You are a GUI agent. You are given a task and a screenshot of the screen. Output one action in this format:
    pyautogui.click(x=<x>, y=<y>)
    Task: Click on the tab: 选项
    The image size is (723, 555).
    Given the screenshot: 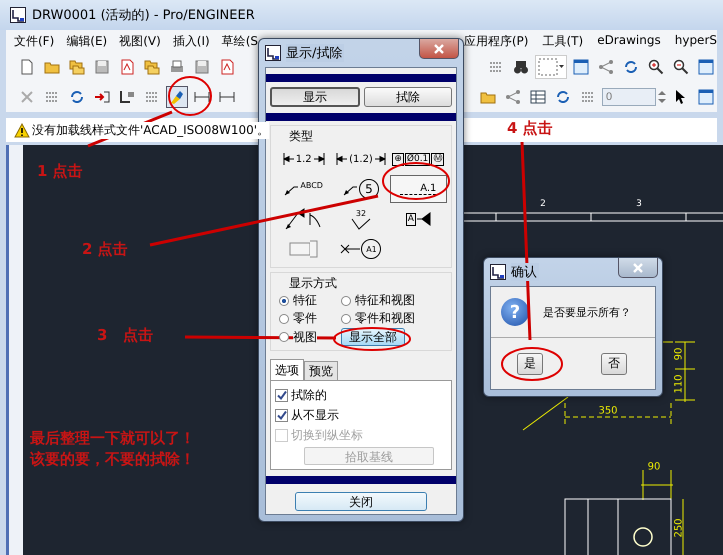 What is the action you would take?
    pyautogui.click(x=287, y=369)
    